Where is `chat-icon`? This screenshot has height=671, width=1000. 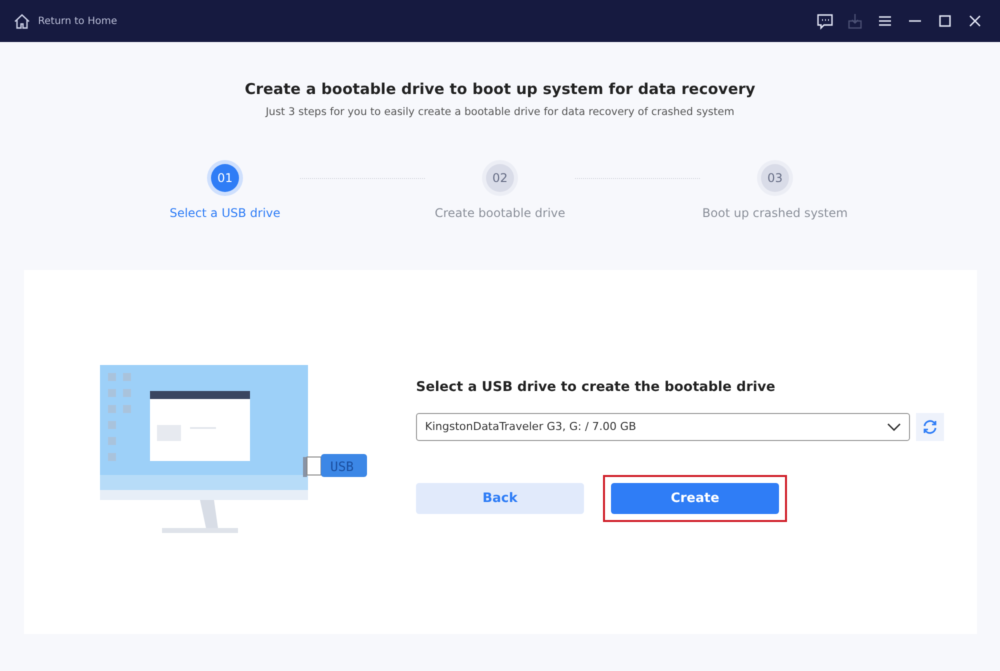
chat-icon is located at coordinates (825, 21).